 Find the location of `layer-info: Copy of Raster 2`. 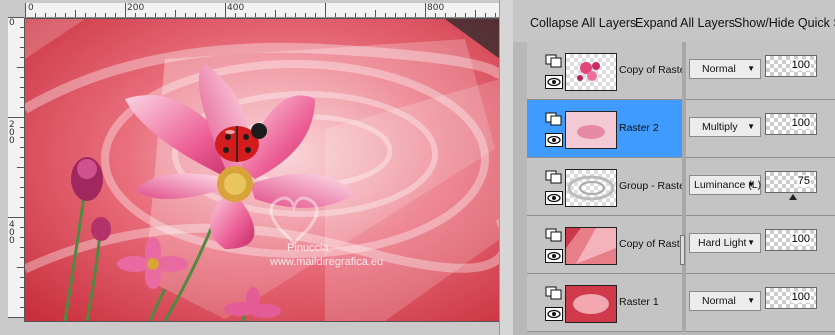

layer-info: Copy of Raster 2 is located at coordinates (612, 71).